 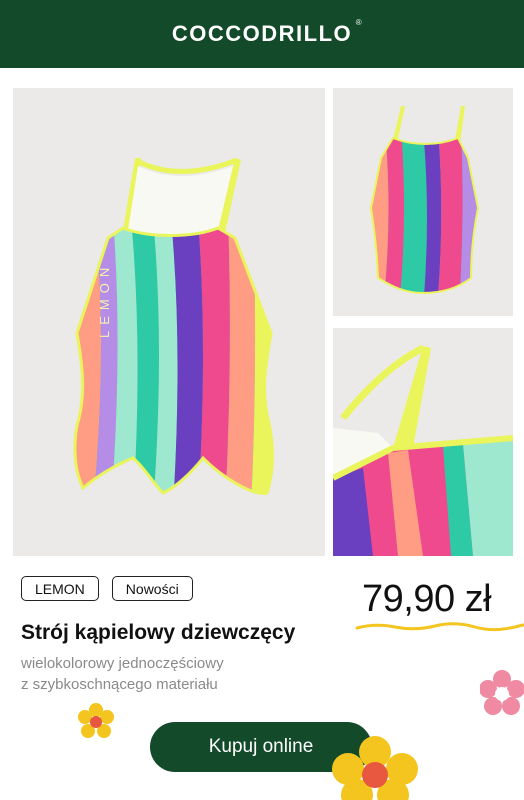 What do you see at coordinates (375, 768) in the screenshot?
I see `flower-large-icon` at bounding box center [375, 768].